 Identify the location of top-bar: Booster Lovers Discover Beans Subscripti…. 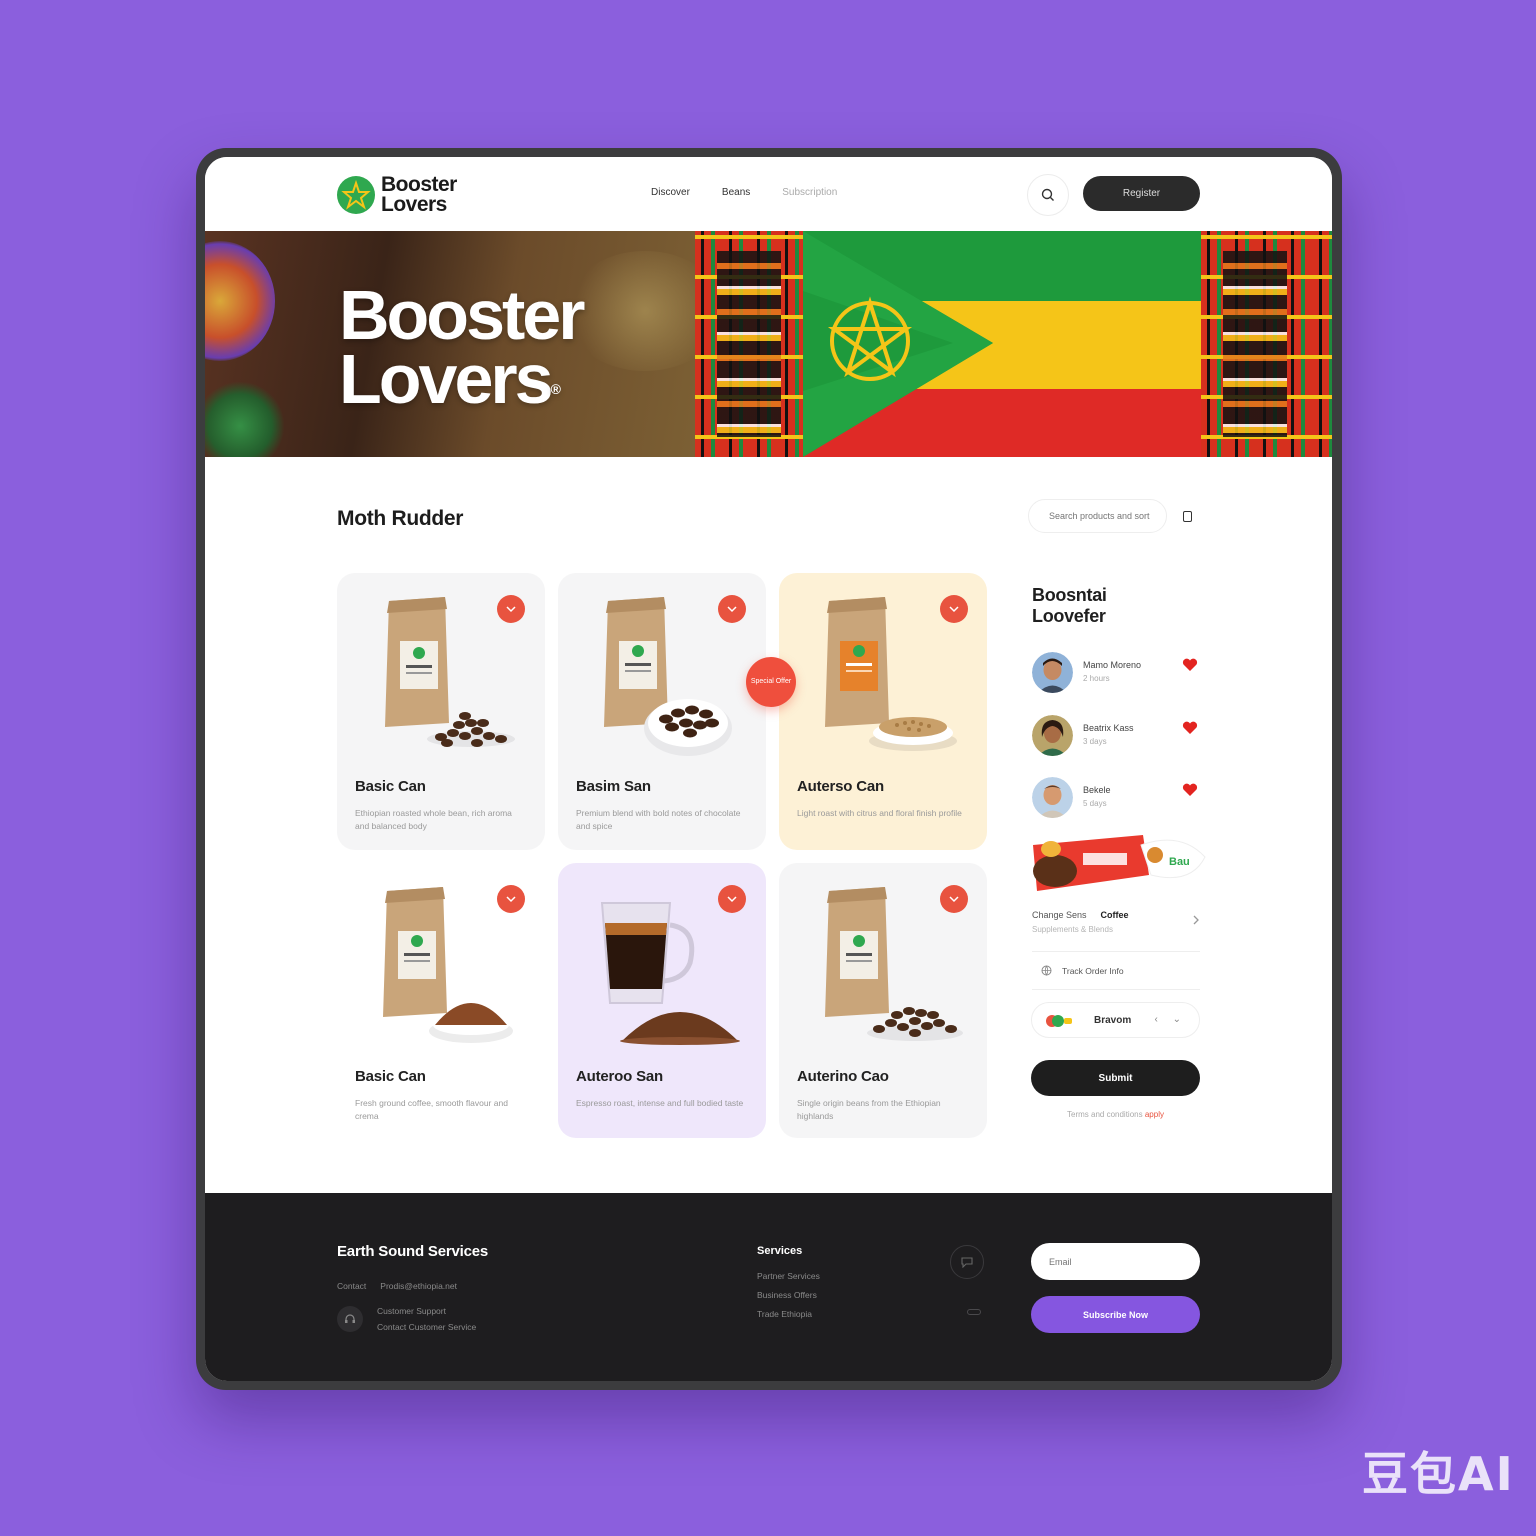
(768, 194).